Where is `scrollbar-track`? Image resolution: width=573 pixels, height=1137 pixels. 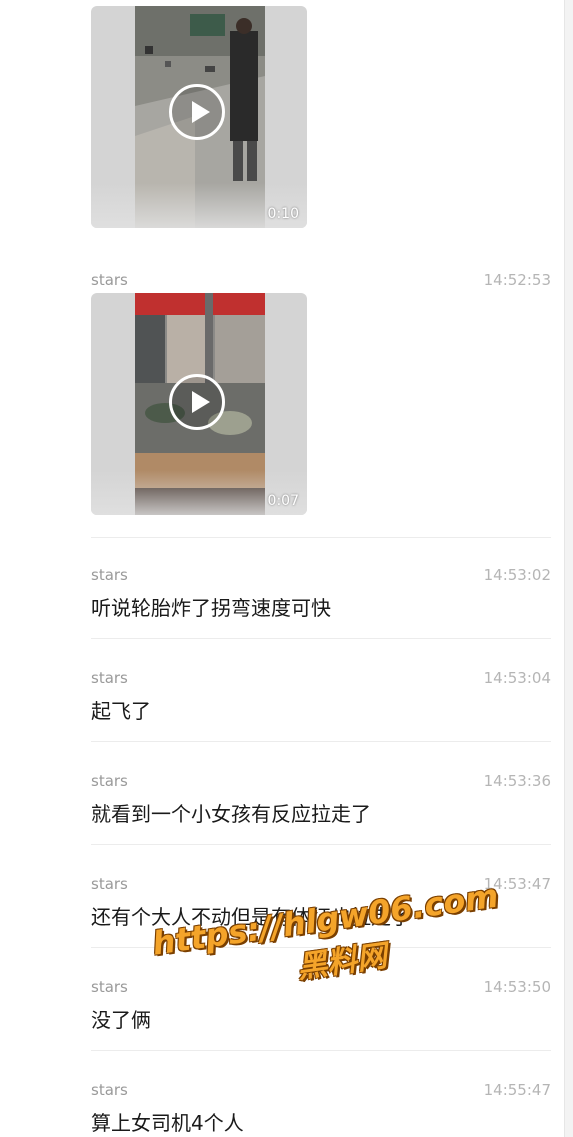
scrollbar-track is located at coordinates (568, 568).